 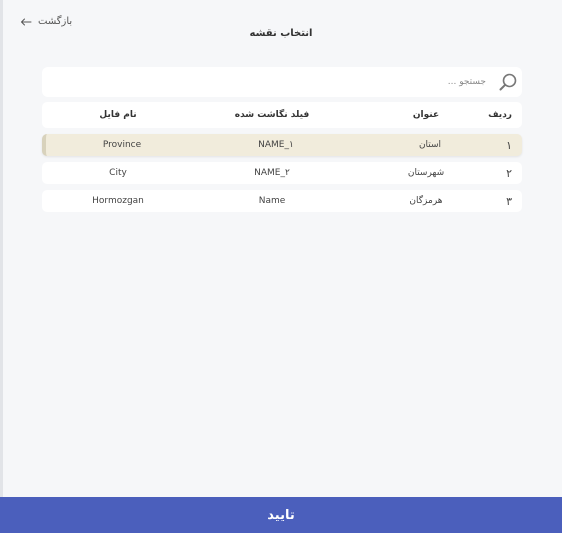 I want to click on back-button: بازگشت, so click(x=46, y=21).